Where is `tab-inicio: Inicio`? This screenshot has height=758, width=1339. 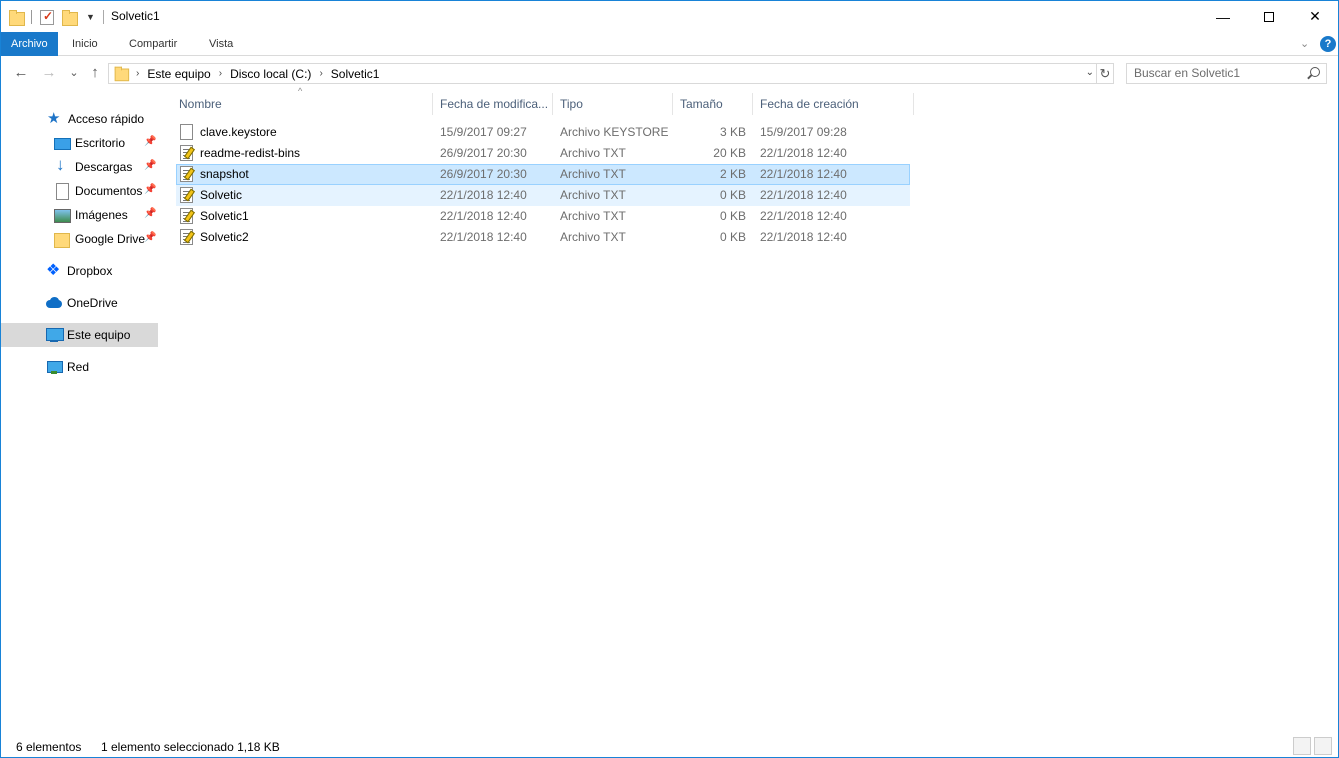
tab-inicio: Inicio is located at coordinates (85, 44).